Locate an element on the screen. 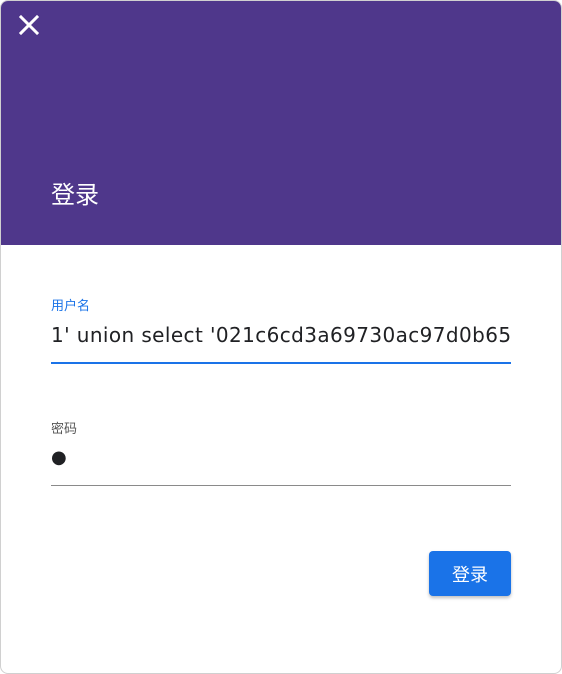 The height and width of the screenshot is (674, 562). close-icon is located at coordinates (29, 25).